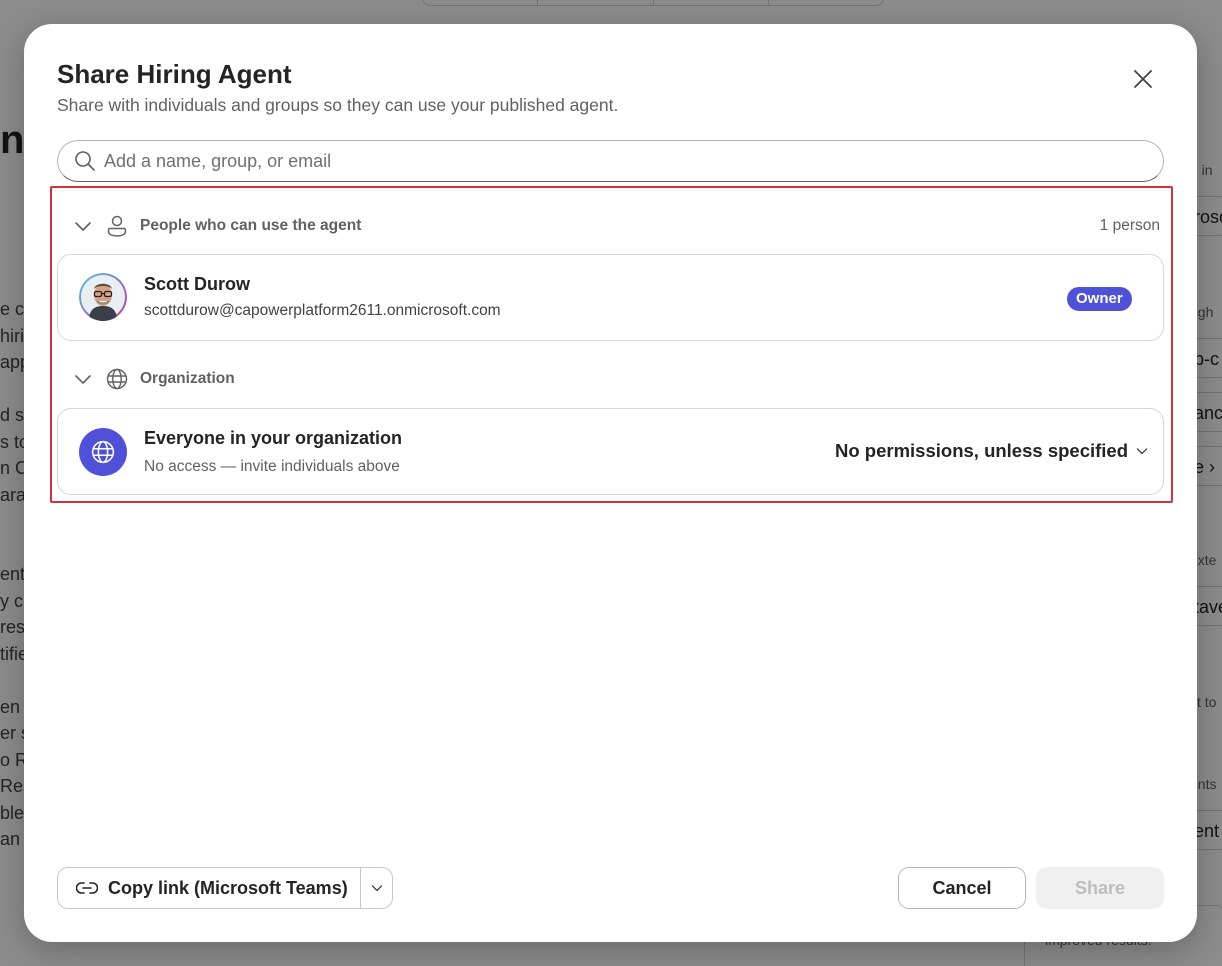 The image size is (1222, 966). Describe the element at coordinates (174, 74) in the screenshot. I see `dialog-title: Share Hiring Agent` at that location.